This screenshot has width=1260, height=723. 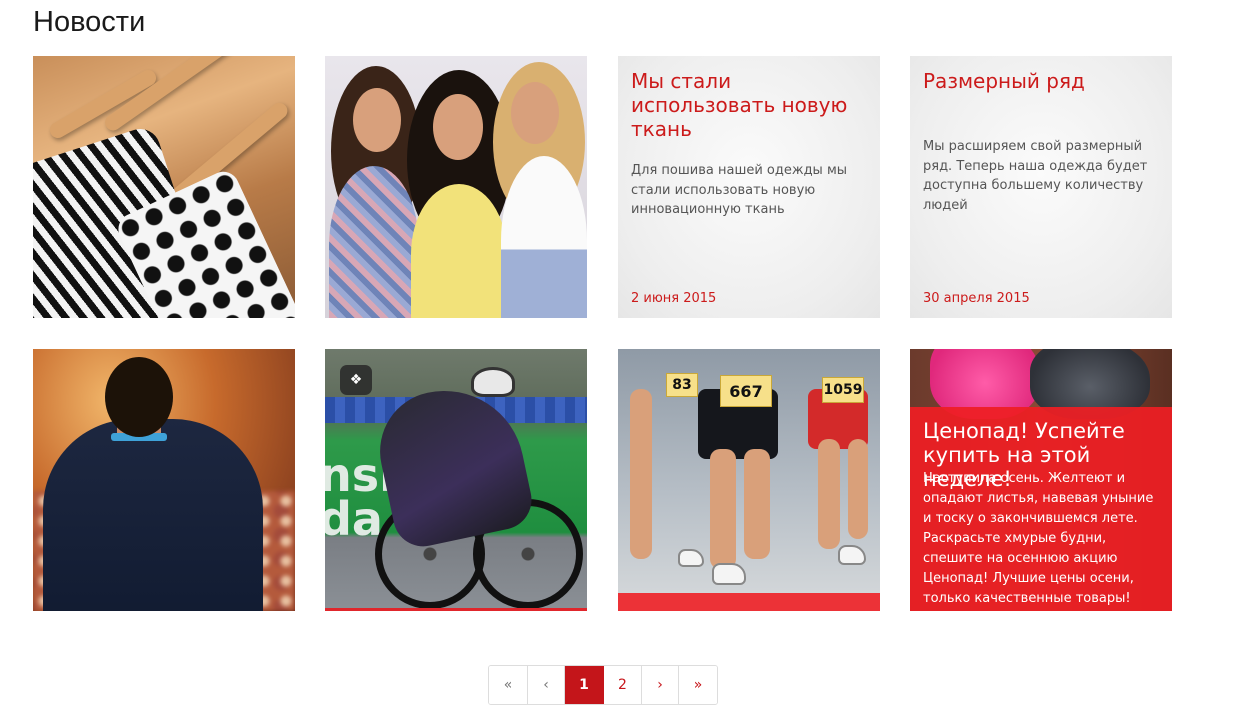 I want to click on prev-page-button: ‹, so click(x=546, y=685).